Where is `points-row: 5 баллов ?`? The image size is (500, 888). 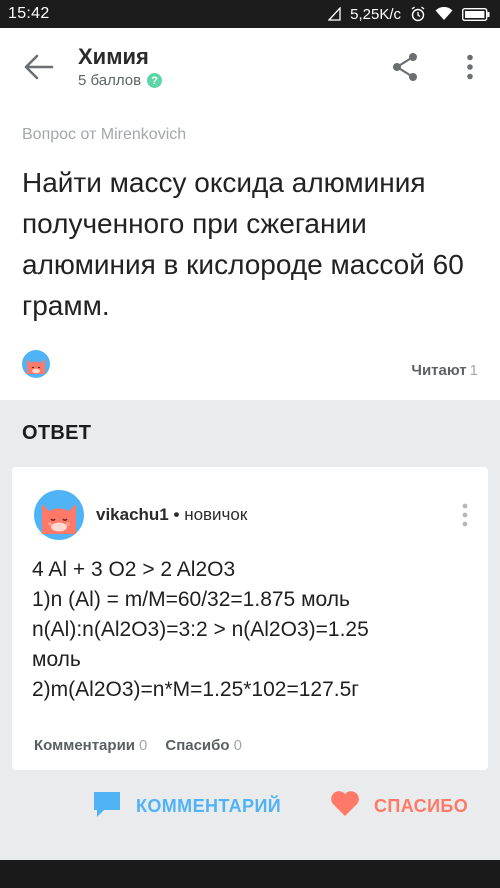 points-row: 5 баллов ? is located at coordinates (120, 80).